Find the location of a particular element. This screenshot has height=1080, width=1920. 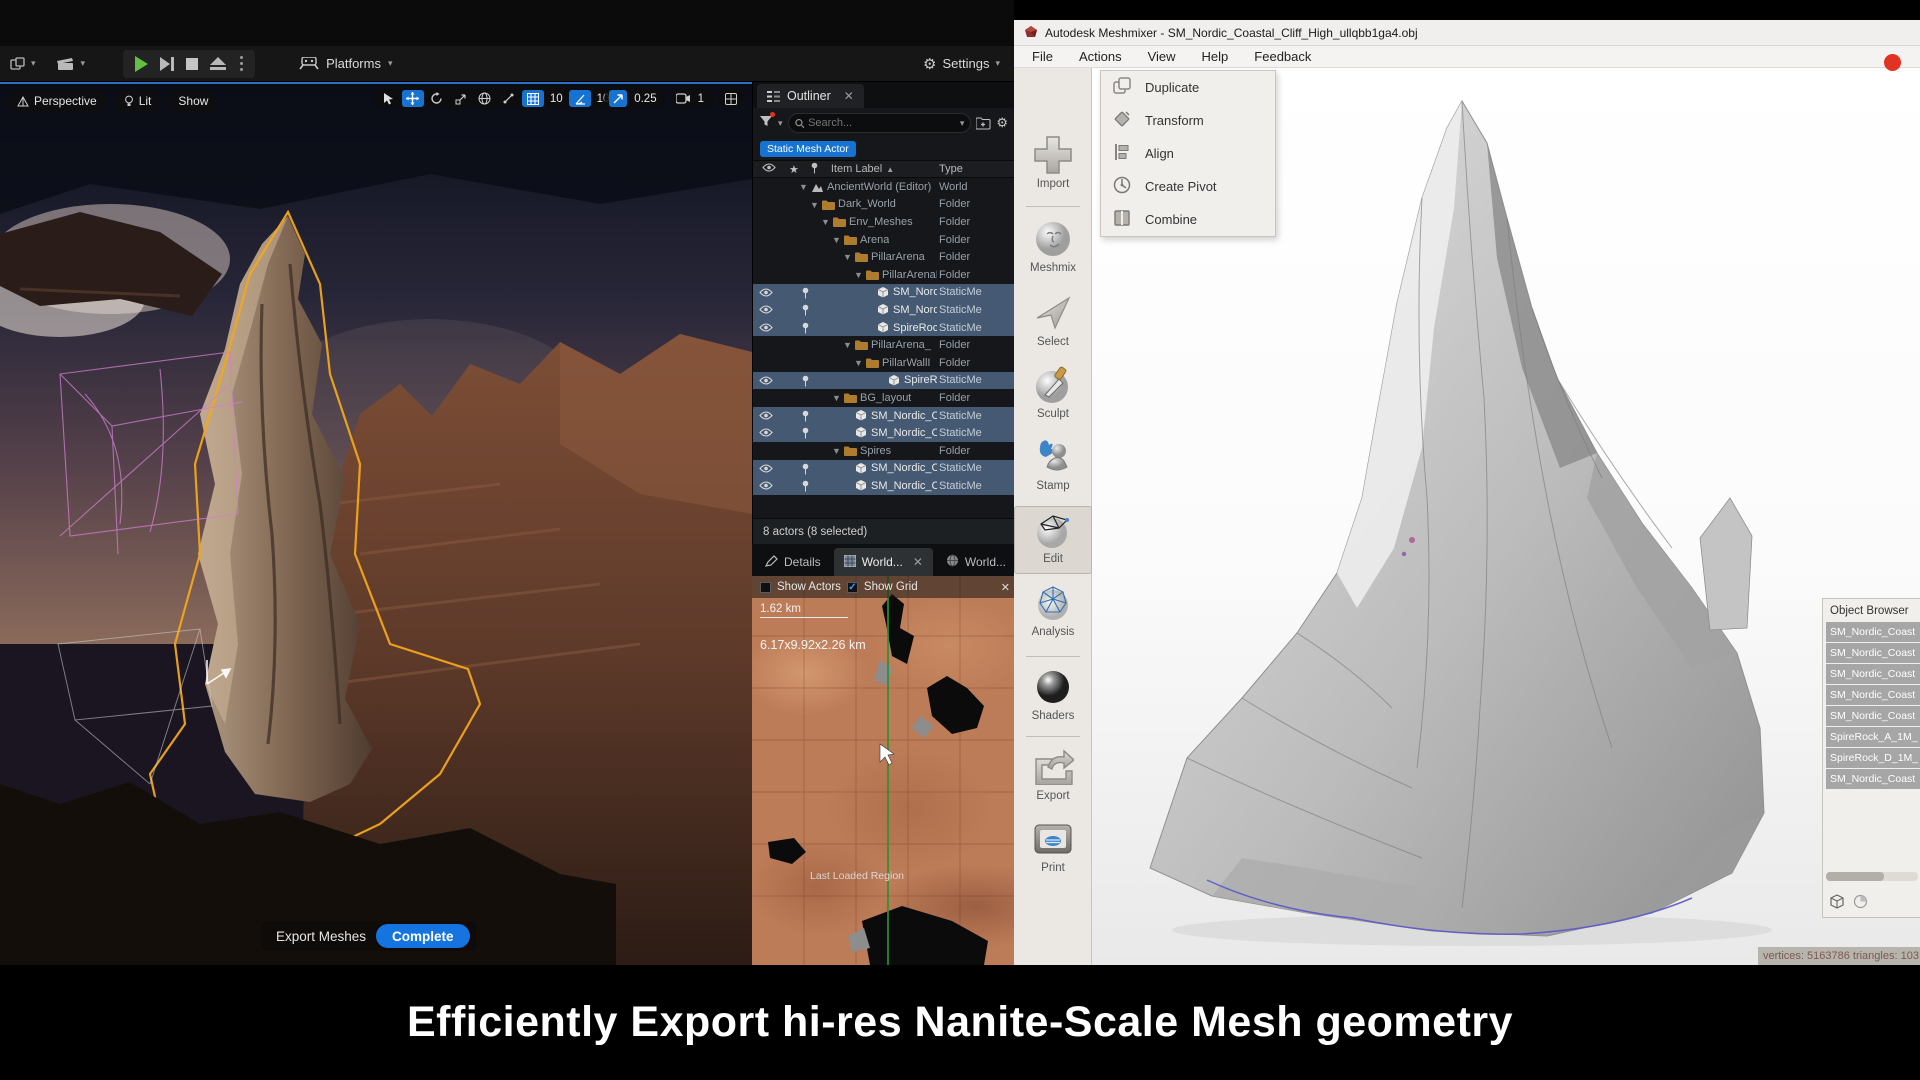

grid-snap-icon is located at coordinates (532, 98).